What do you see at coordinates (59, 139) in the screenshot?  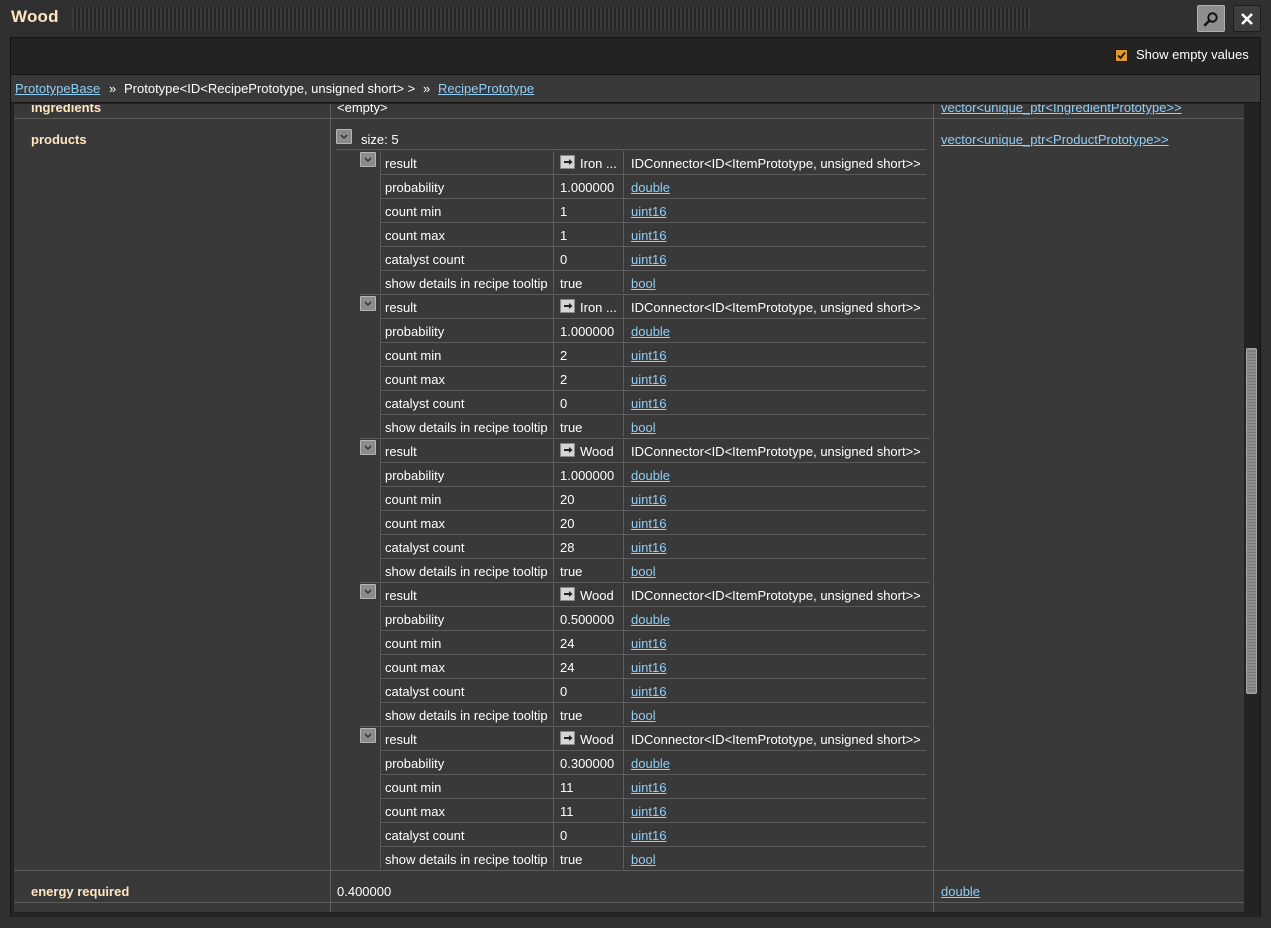 I see `products-key: products` at bounding box center [59, 139].